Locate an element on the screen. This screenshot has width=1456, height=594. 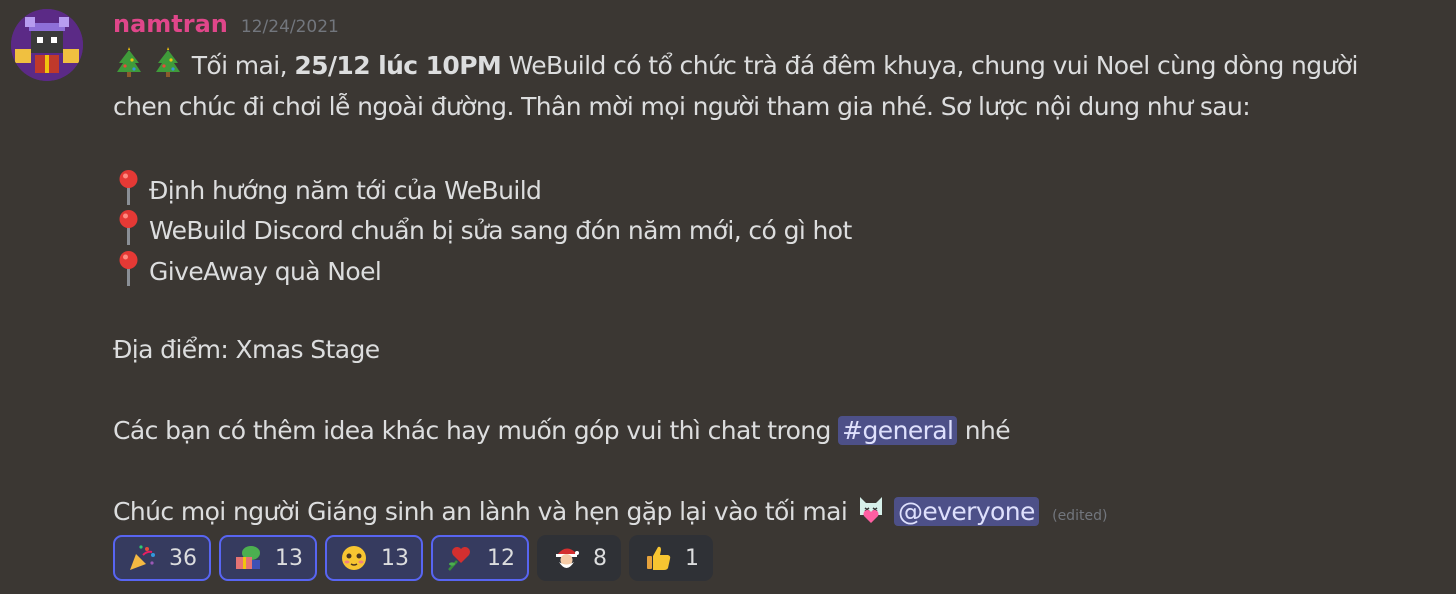
timestamp: 12/24/2021 is located at coordinates (290, 27).